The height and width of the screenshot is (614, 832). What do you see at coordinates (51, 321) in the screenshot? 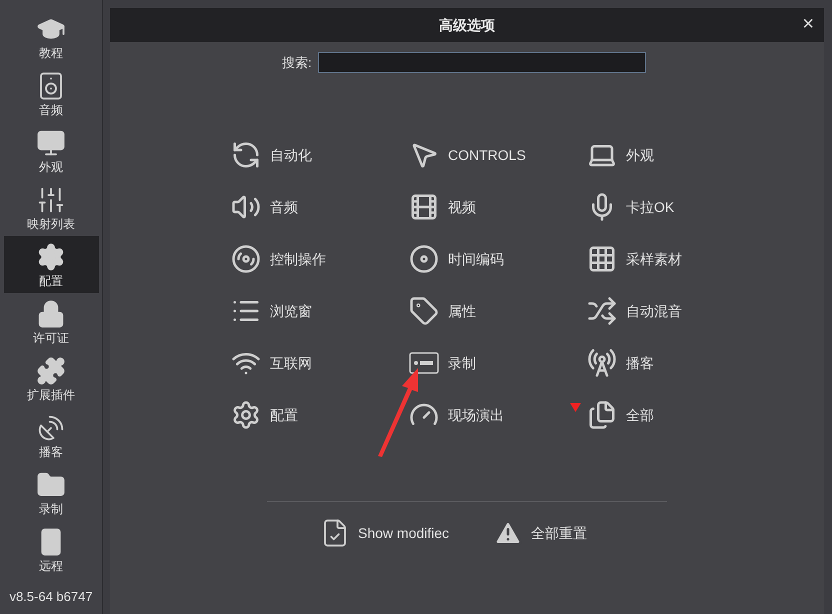
I see `sidebar-item: 许可证` at bounding box center [51, 321].